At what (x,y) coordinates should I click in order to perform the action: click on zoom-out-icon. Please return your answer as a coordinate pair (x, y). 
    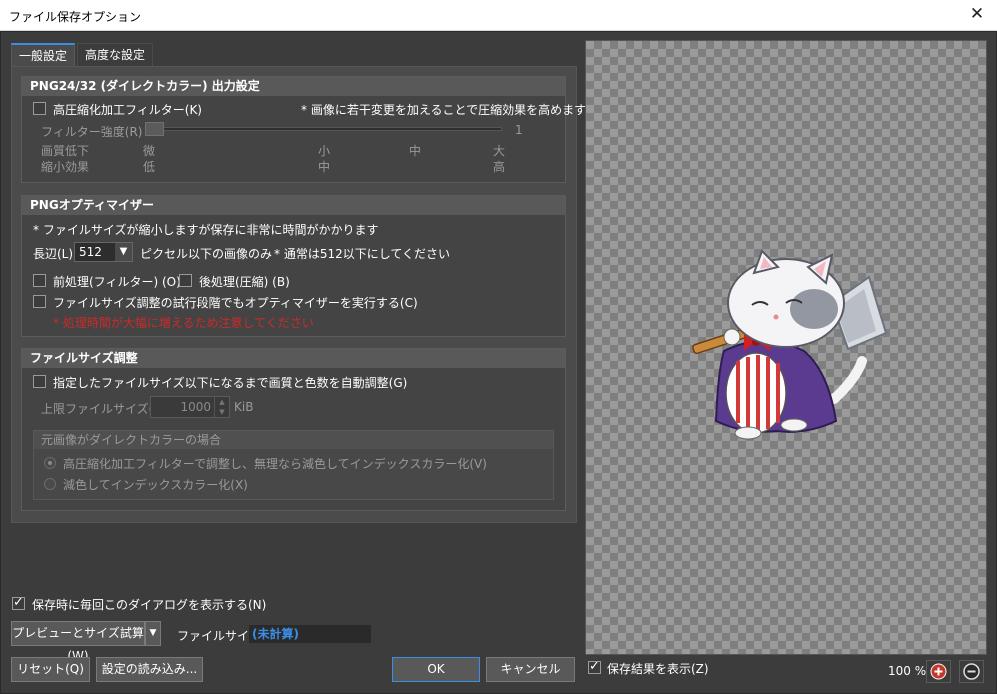
    Looking at the image, I should click on (971, 671).